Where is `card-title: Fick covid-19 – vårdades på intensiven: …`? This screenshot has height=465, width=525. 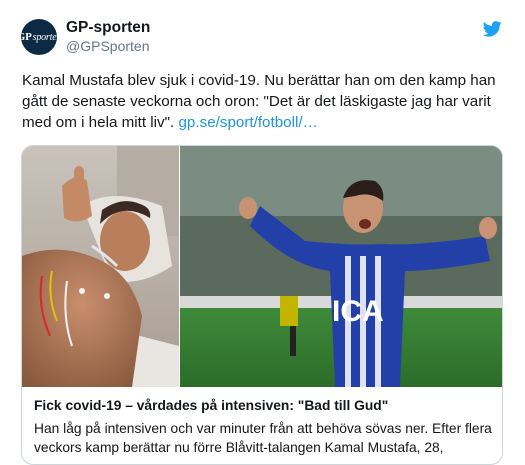
card-title: Fick covid-19 – vårdades på intensiven: … is located at coordinates (211, 405).